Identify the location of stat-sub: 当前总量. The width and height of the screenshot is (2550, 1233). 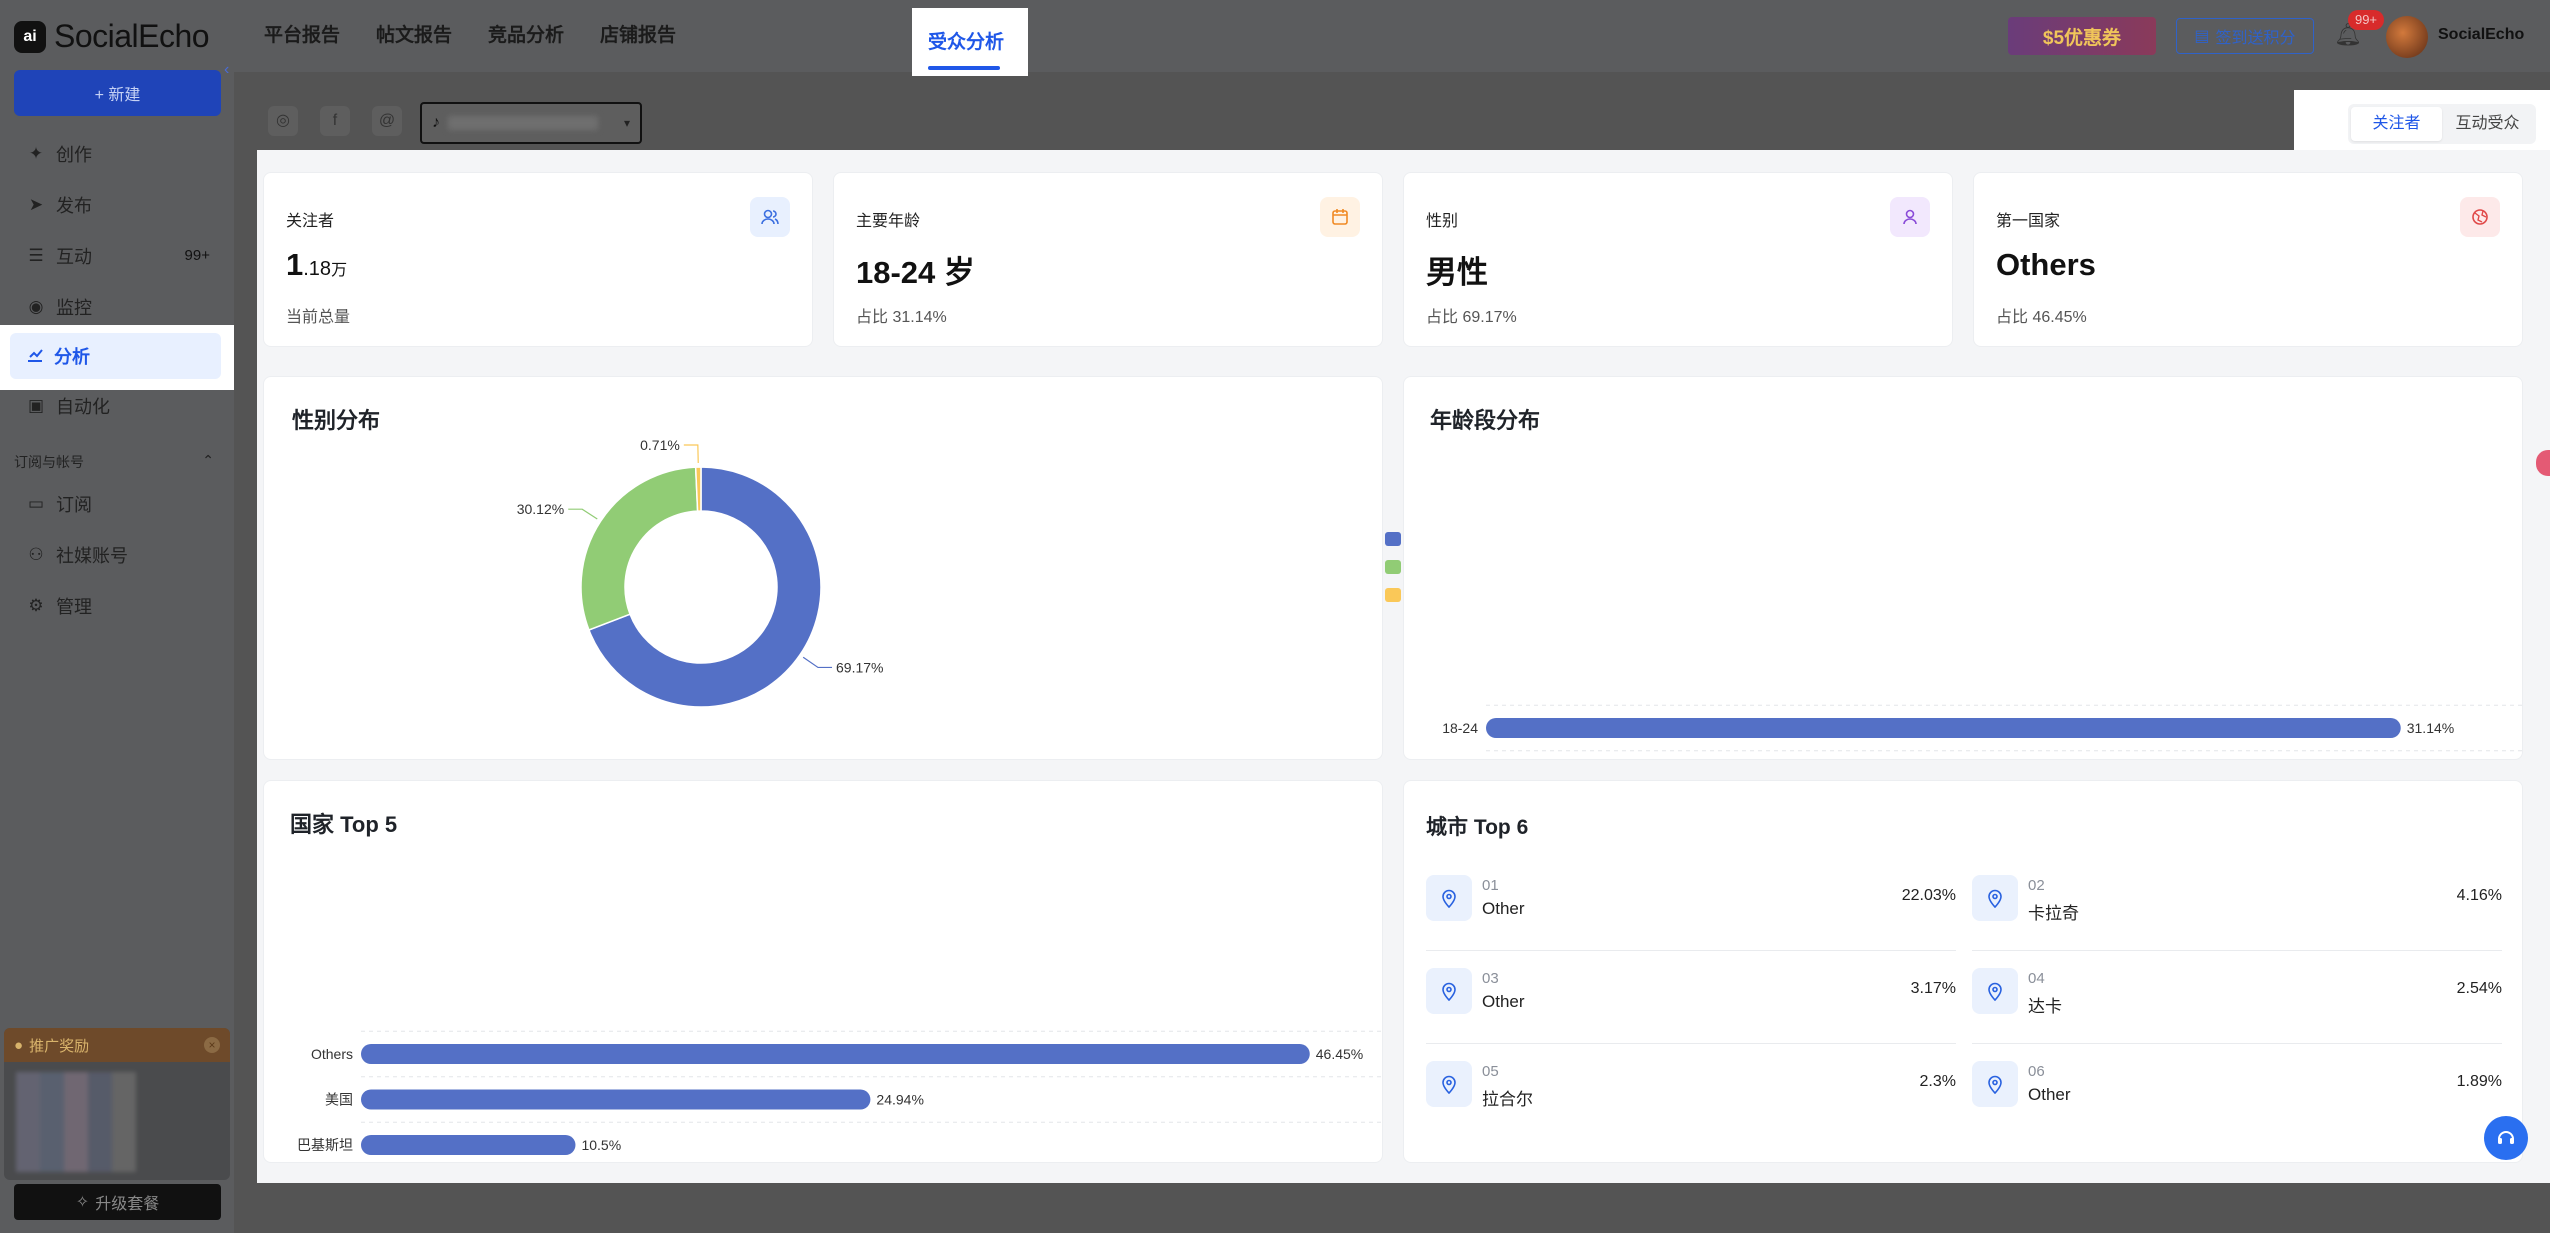
(318, 317).